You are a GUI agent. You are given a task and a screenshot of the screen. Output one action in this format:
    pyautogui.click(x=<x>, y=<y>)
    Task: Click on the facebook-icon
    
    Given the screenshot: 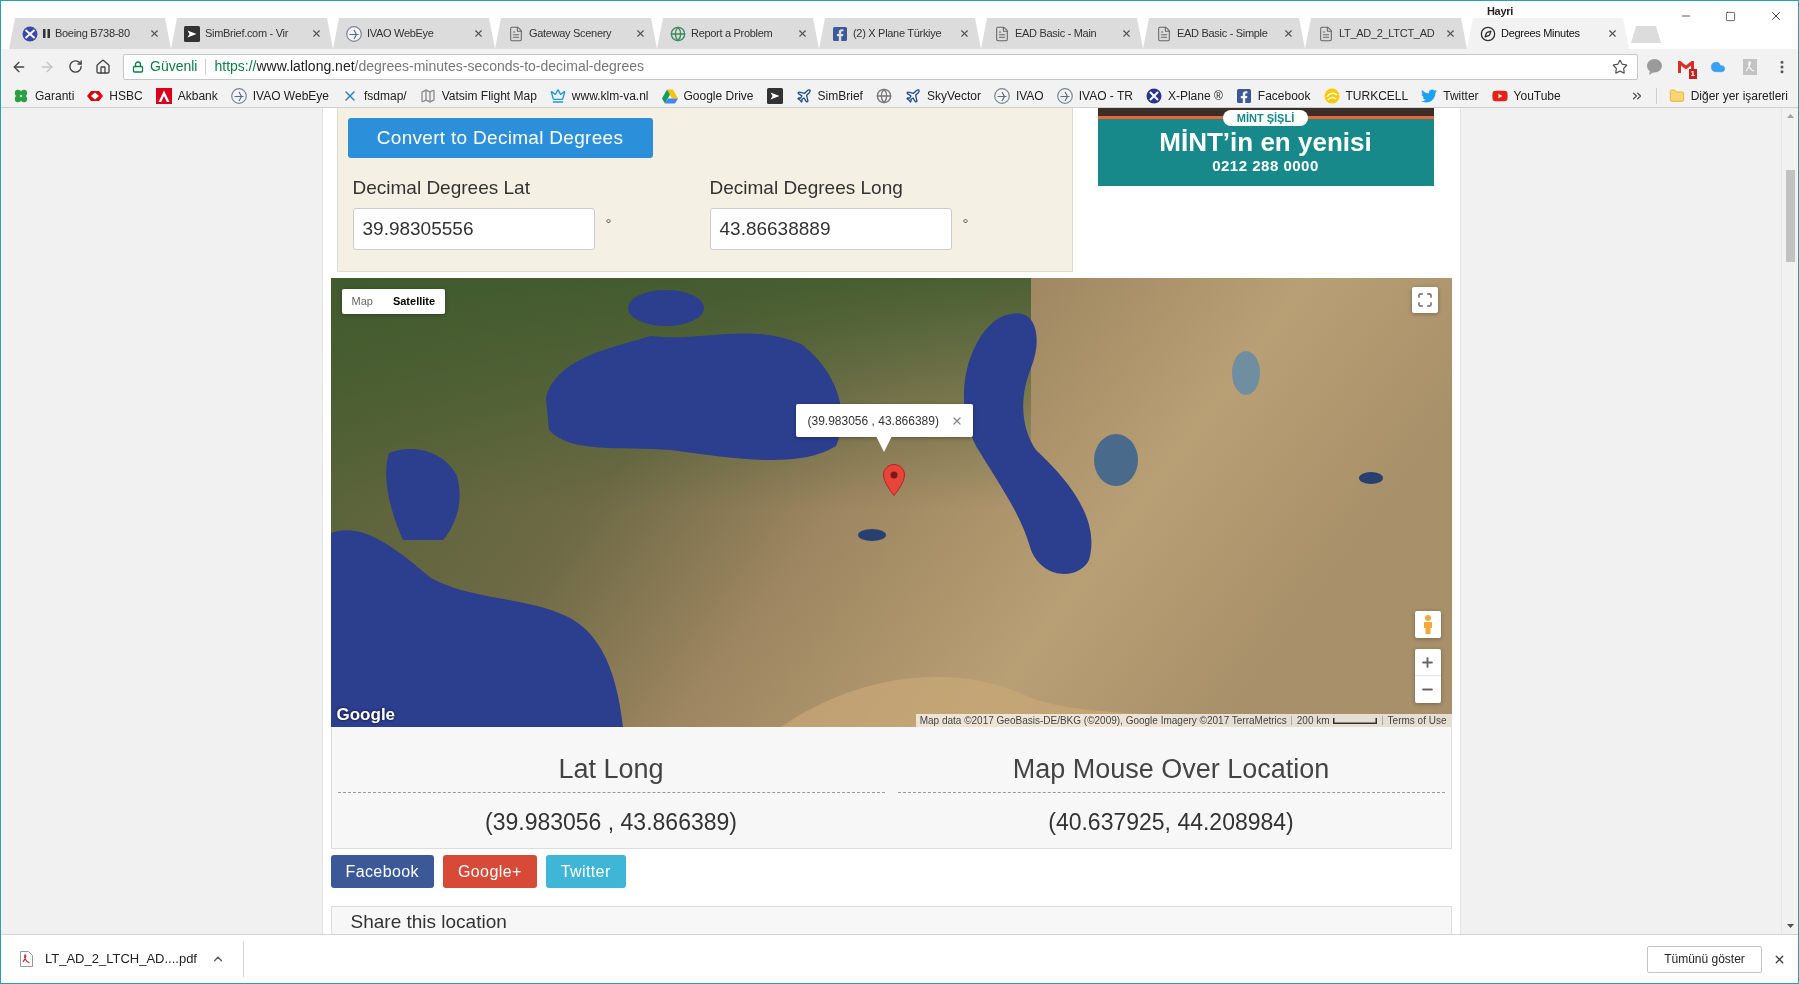 What is the action you would take?
    pyautogui.click(x=840, y=33)
    